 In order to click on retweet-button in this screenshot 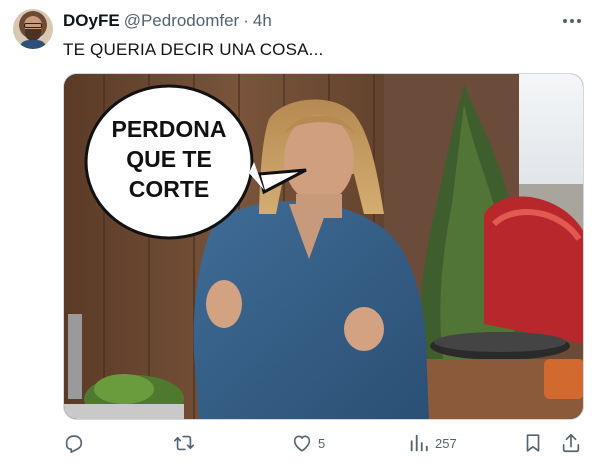, I will do `click(184, 443)`.